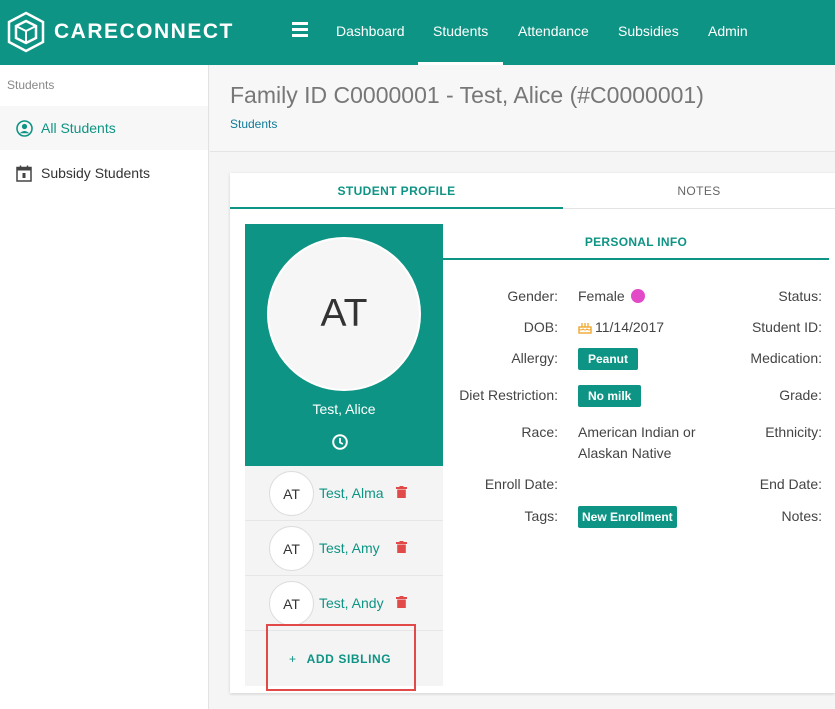  Describe the element at coordinates (585, 328) in the screenshot. I see `birthday-cake-icon` at that location.